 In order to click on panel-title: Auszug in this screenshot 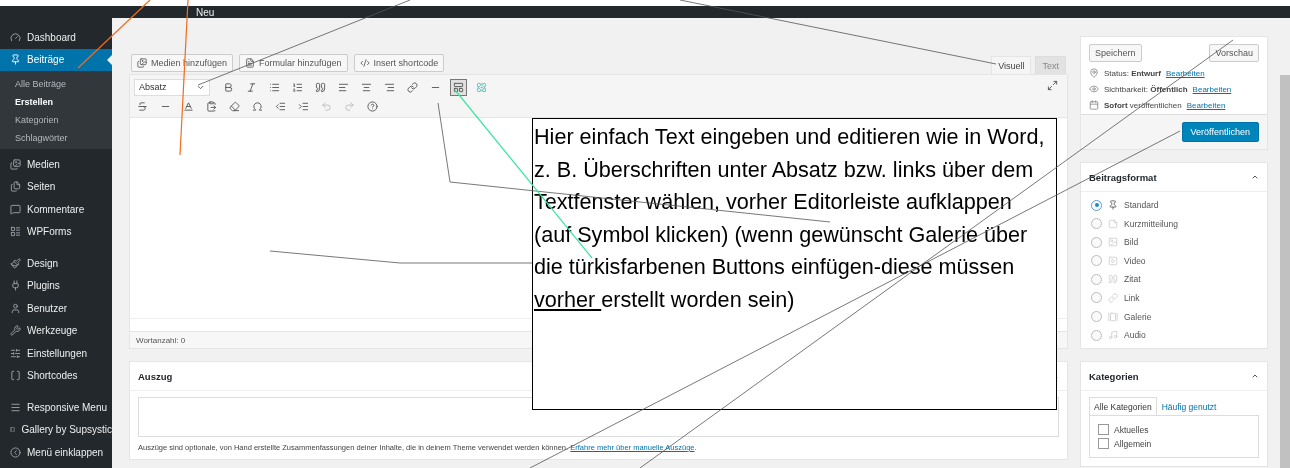, I will do `click(155, 376)`.